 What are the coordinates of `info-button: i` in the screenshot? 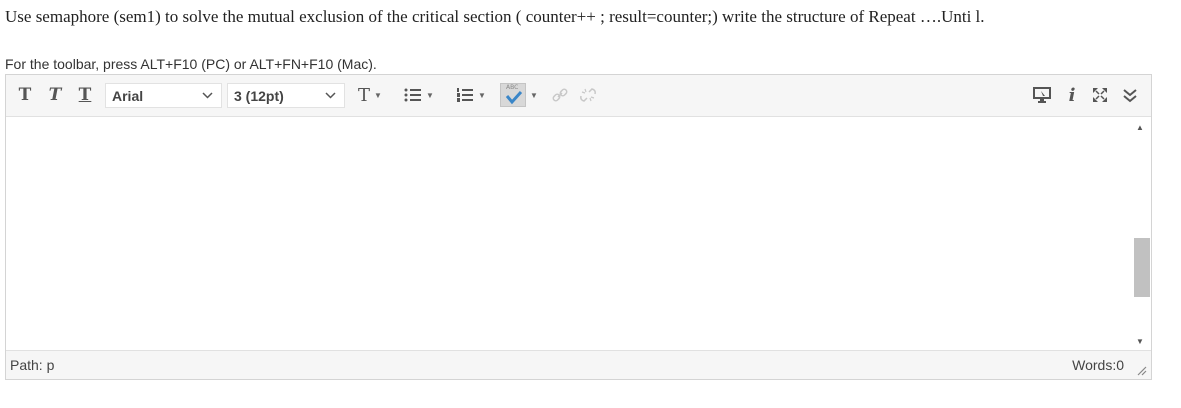 It's located at (1072, 95).